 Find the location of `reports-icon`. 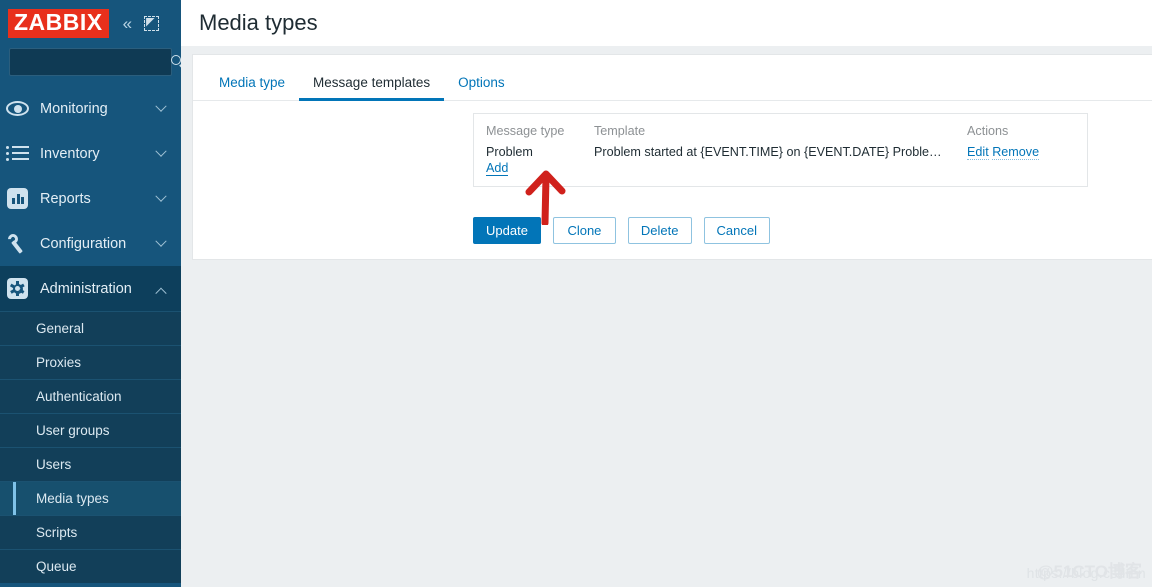

reports-icon is located at coordinates (17, 198).